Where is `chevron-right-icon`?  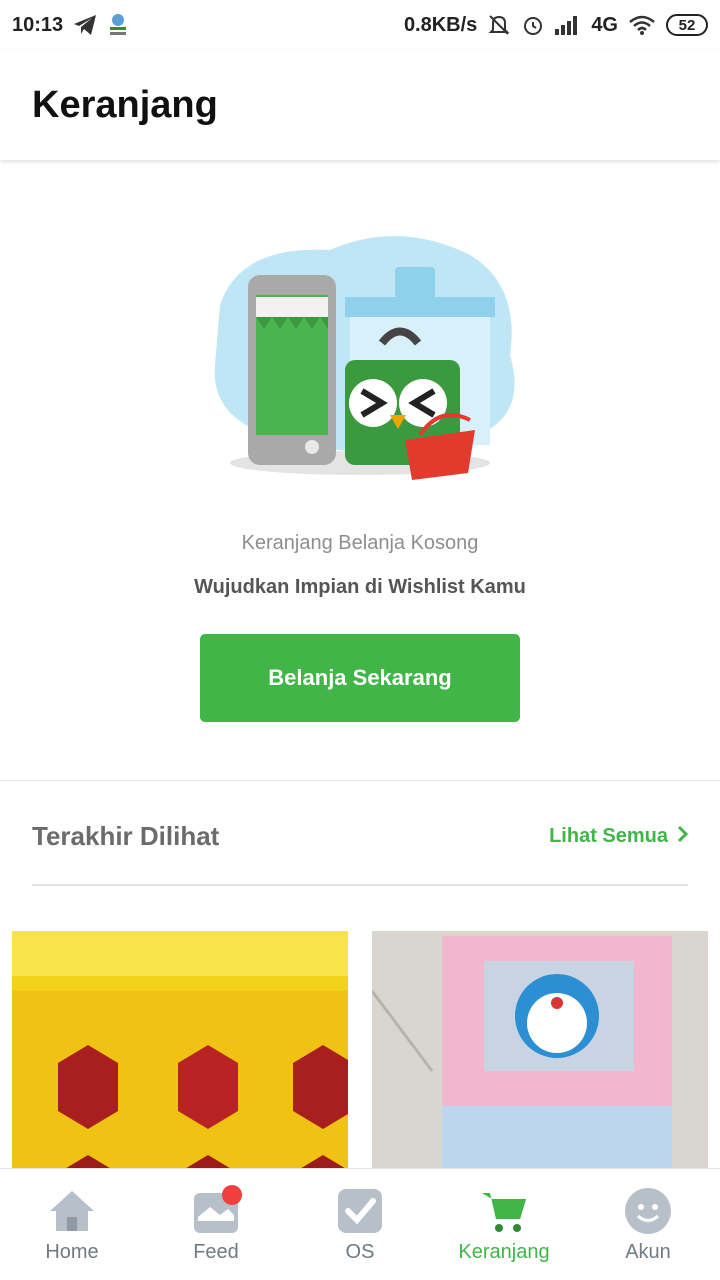 chevron-right-icon is located at coordinates (682, 837).